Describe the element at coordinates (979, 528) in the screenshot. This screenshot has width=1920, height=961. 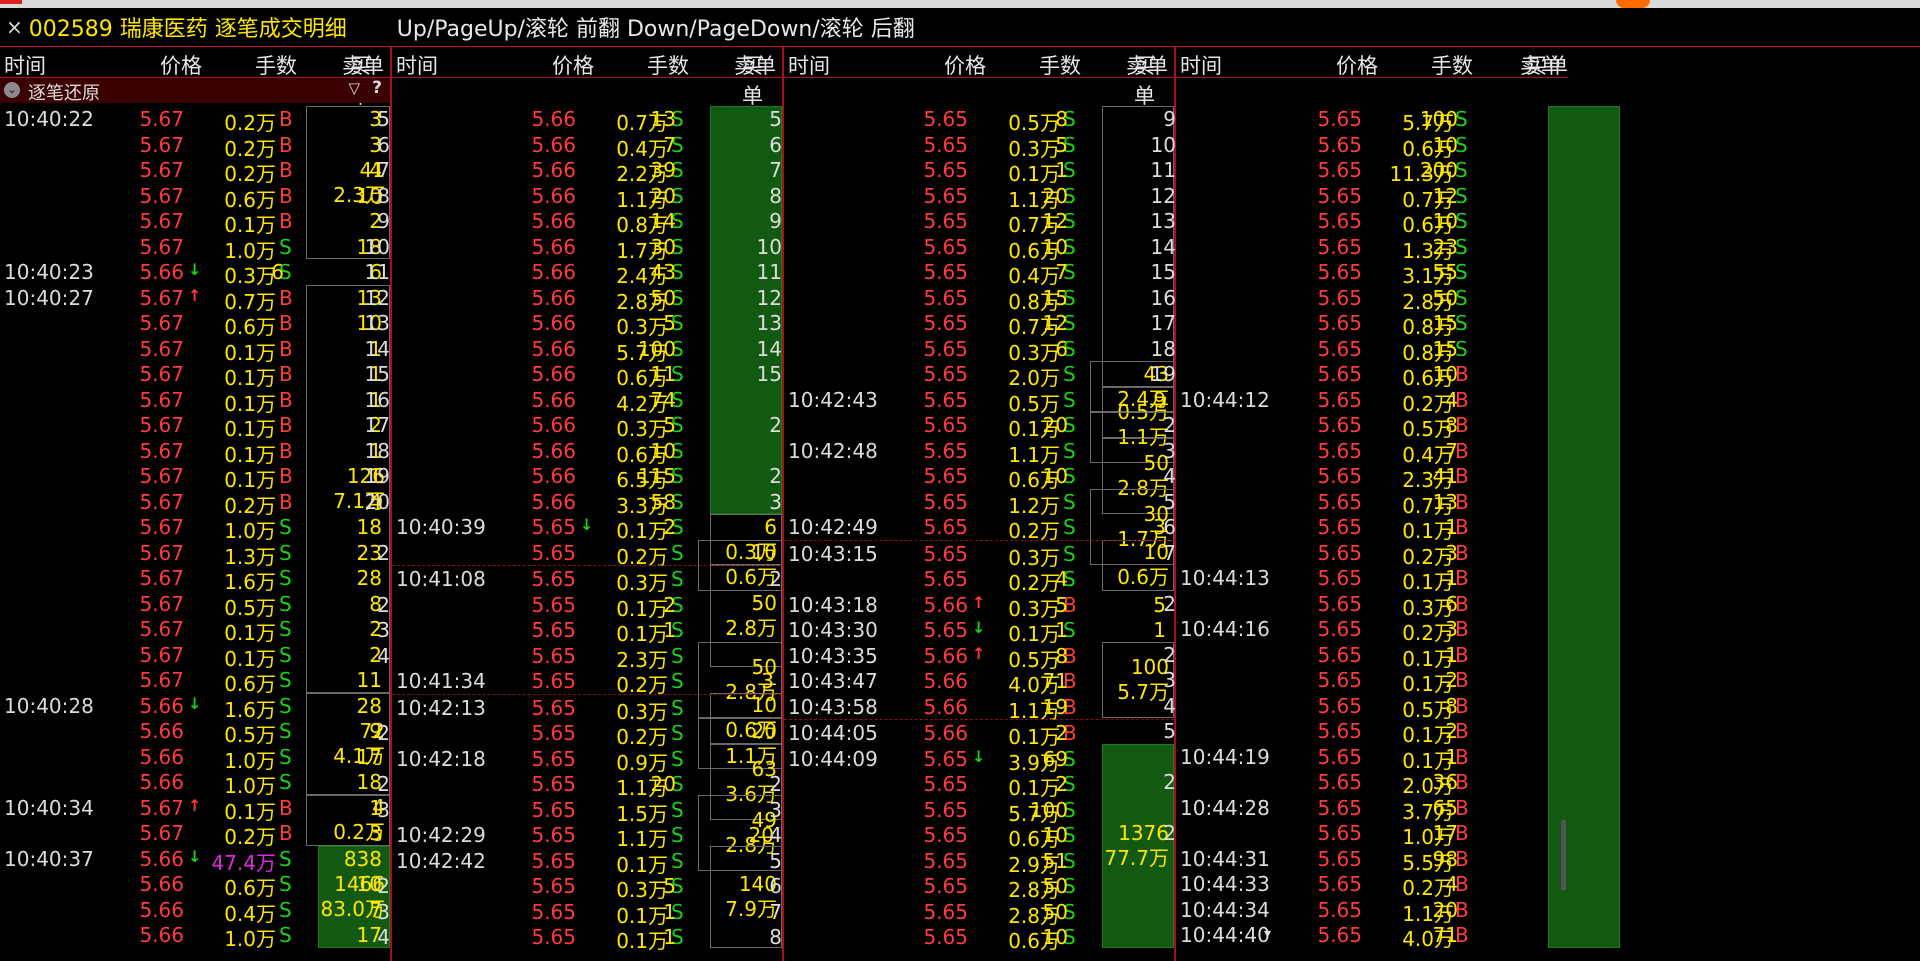
I see `tick-row: 10:42:49 5.65 0.2万 S 3` at that location.